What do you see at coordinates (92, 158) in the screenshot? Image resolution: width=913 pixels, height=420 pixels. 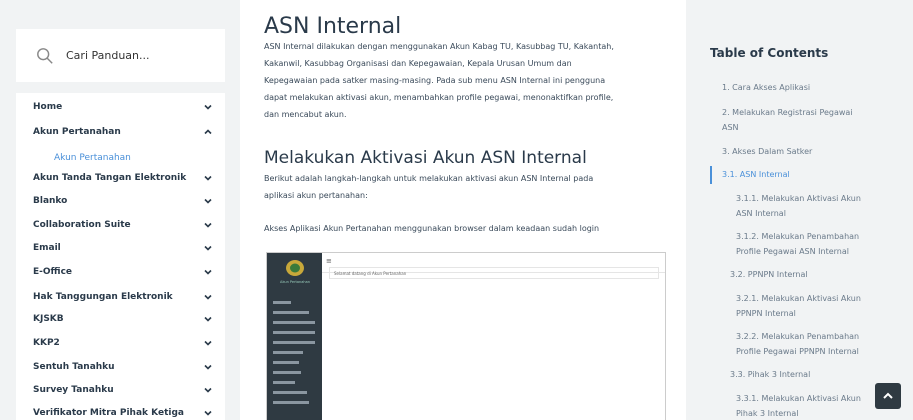 I see `nav-subitem-akun-pertanahan: Akun Pertanahan` at bounding box center [92, 158].